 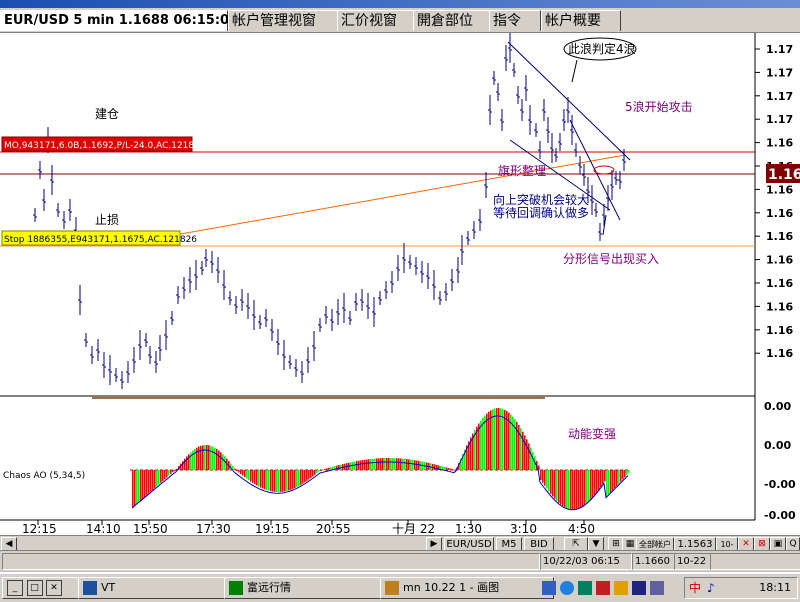 What do you see at coordinates (567, 588) in the screenshot?
I see `ie-icon` at bounding box center [567, 588].